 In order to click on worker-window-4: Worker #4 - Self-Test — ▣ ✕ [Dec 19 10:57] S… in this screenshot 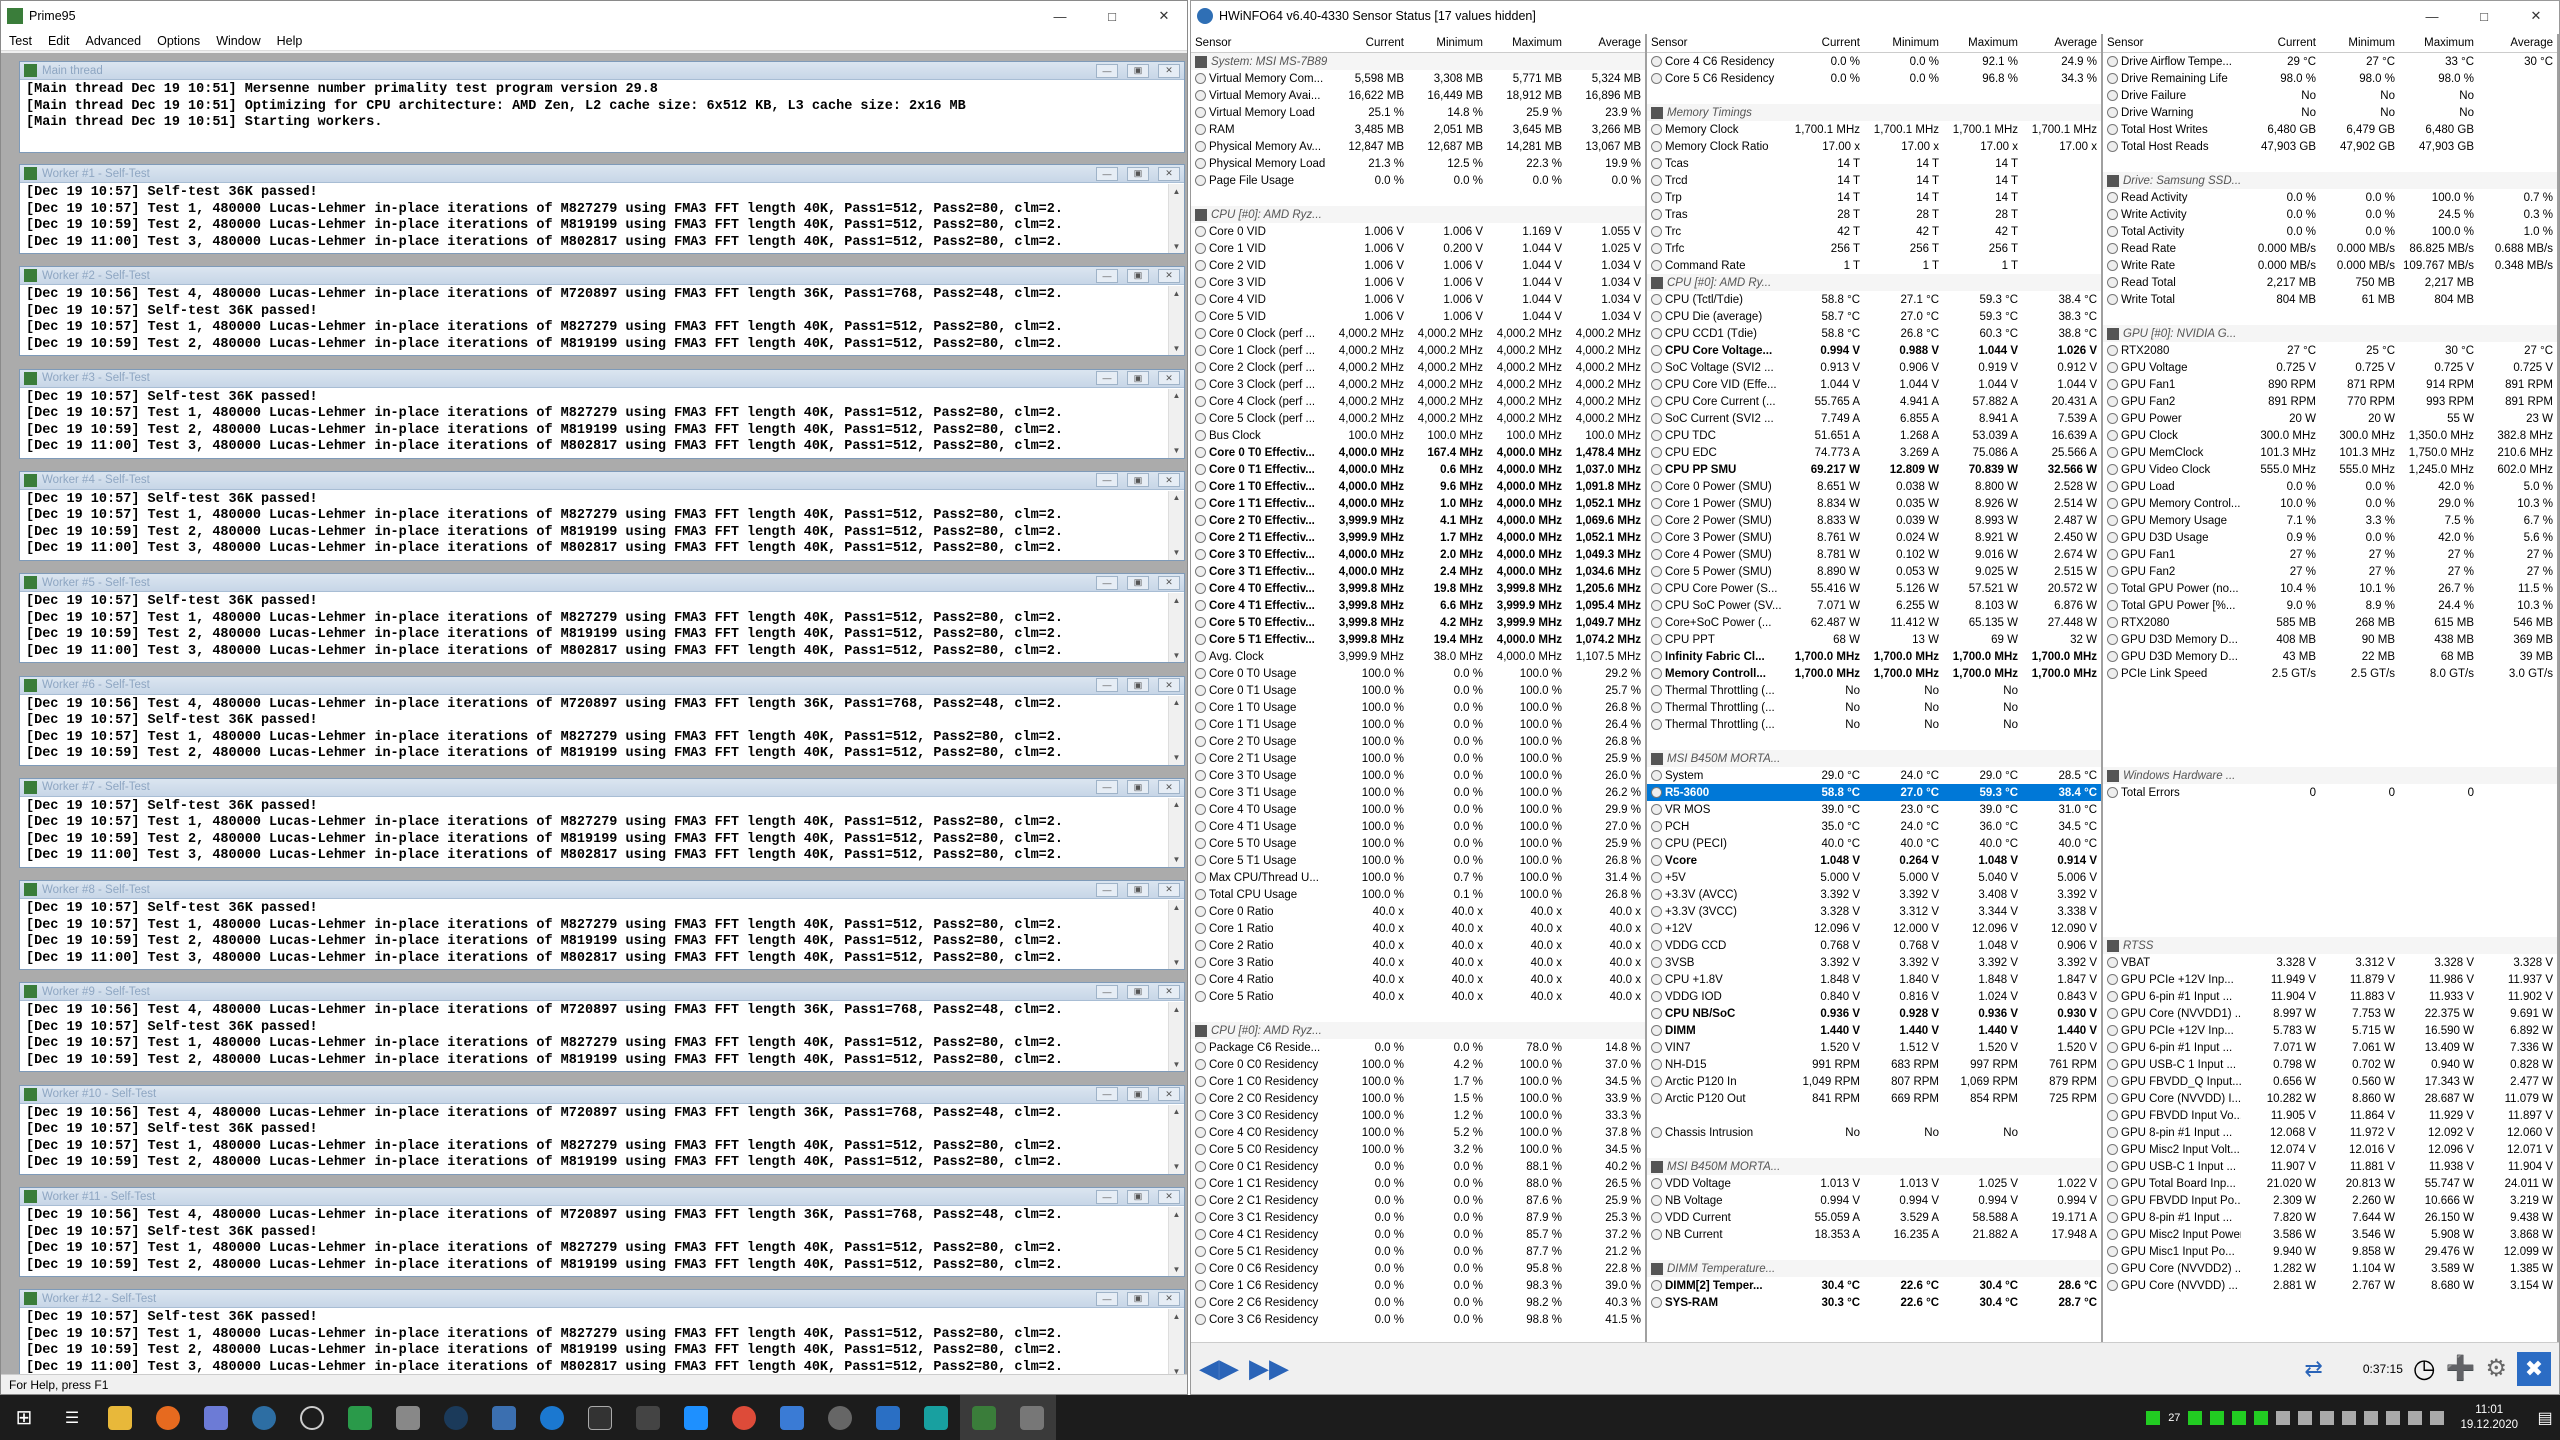, I will do `click(602, 515)`.